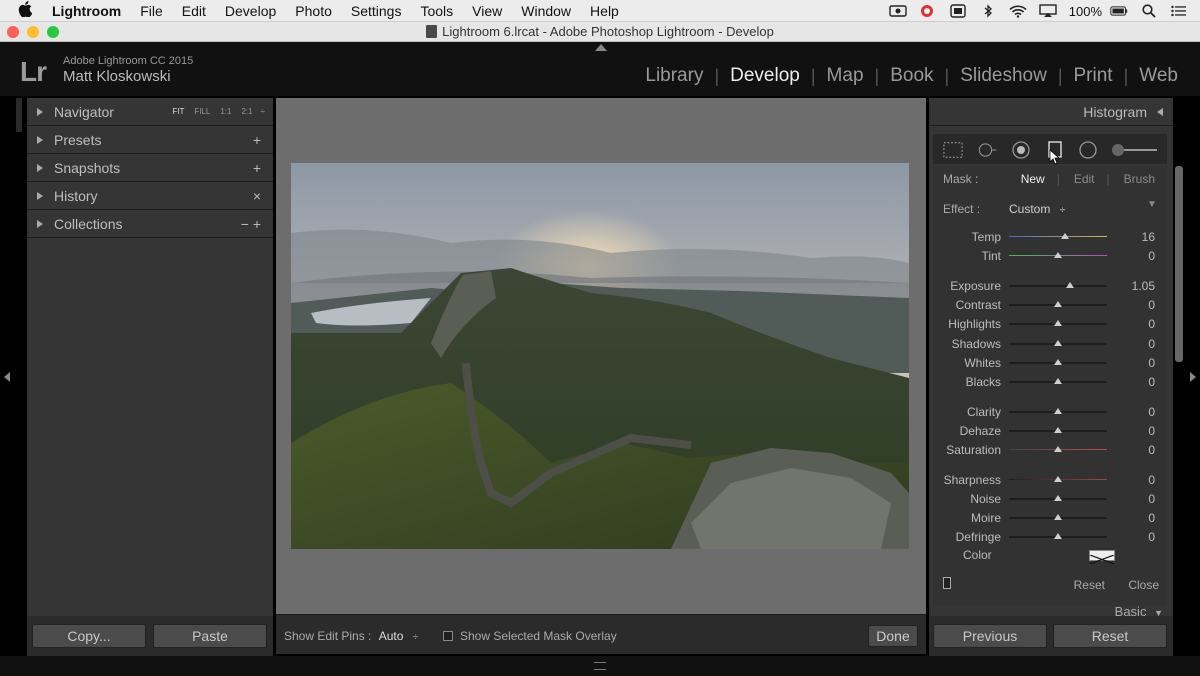  What do you see at coordinates (1050, 517) in the screenshot?
I see `slider-moire: Moire 0` at bounding box center [1050, 517].